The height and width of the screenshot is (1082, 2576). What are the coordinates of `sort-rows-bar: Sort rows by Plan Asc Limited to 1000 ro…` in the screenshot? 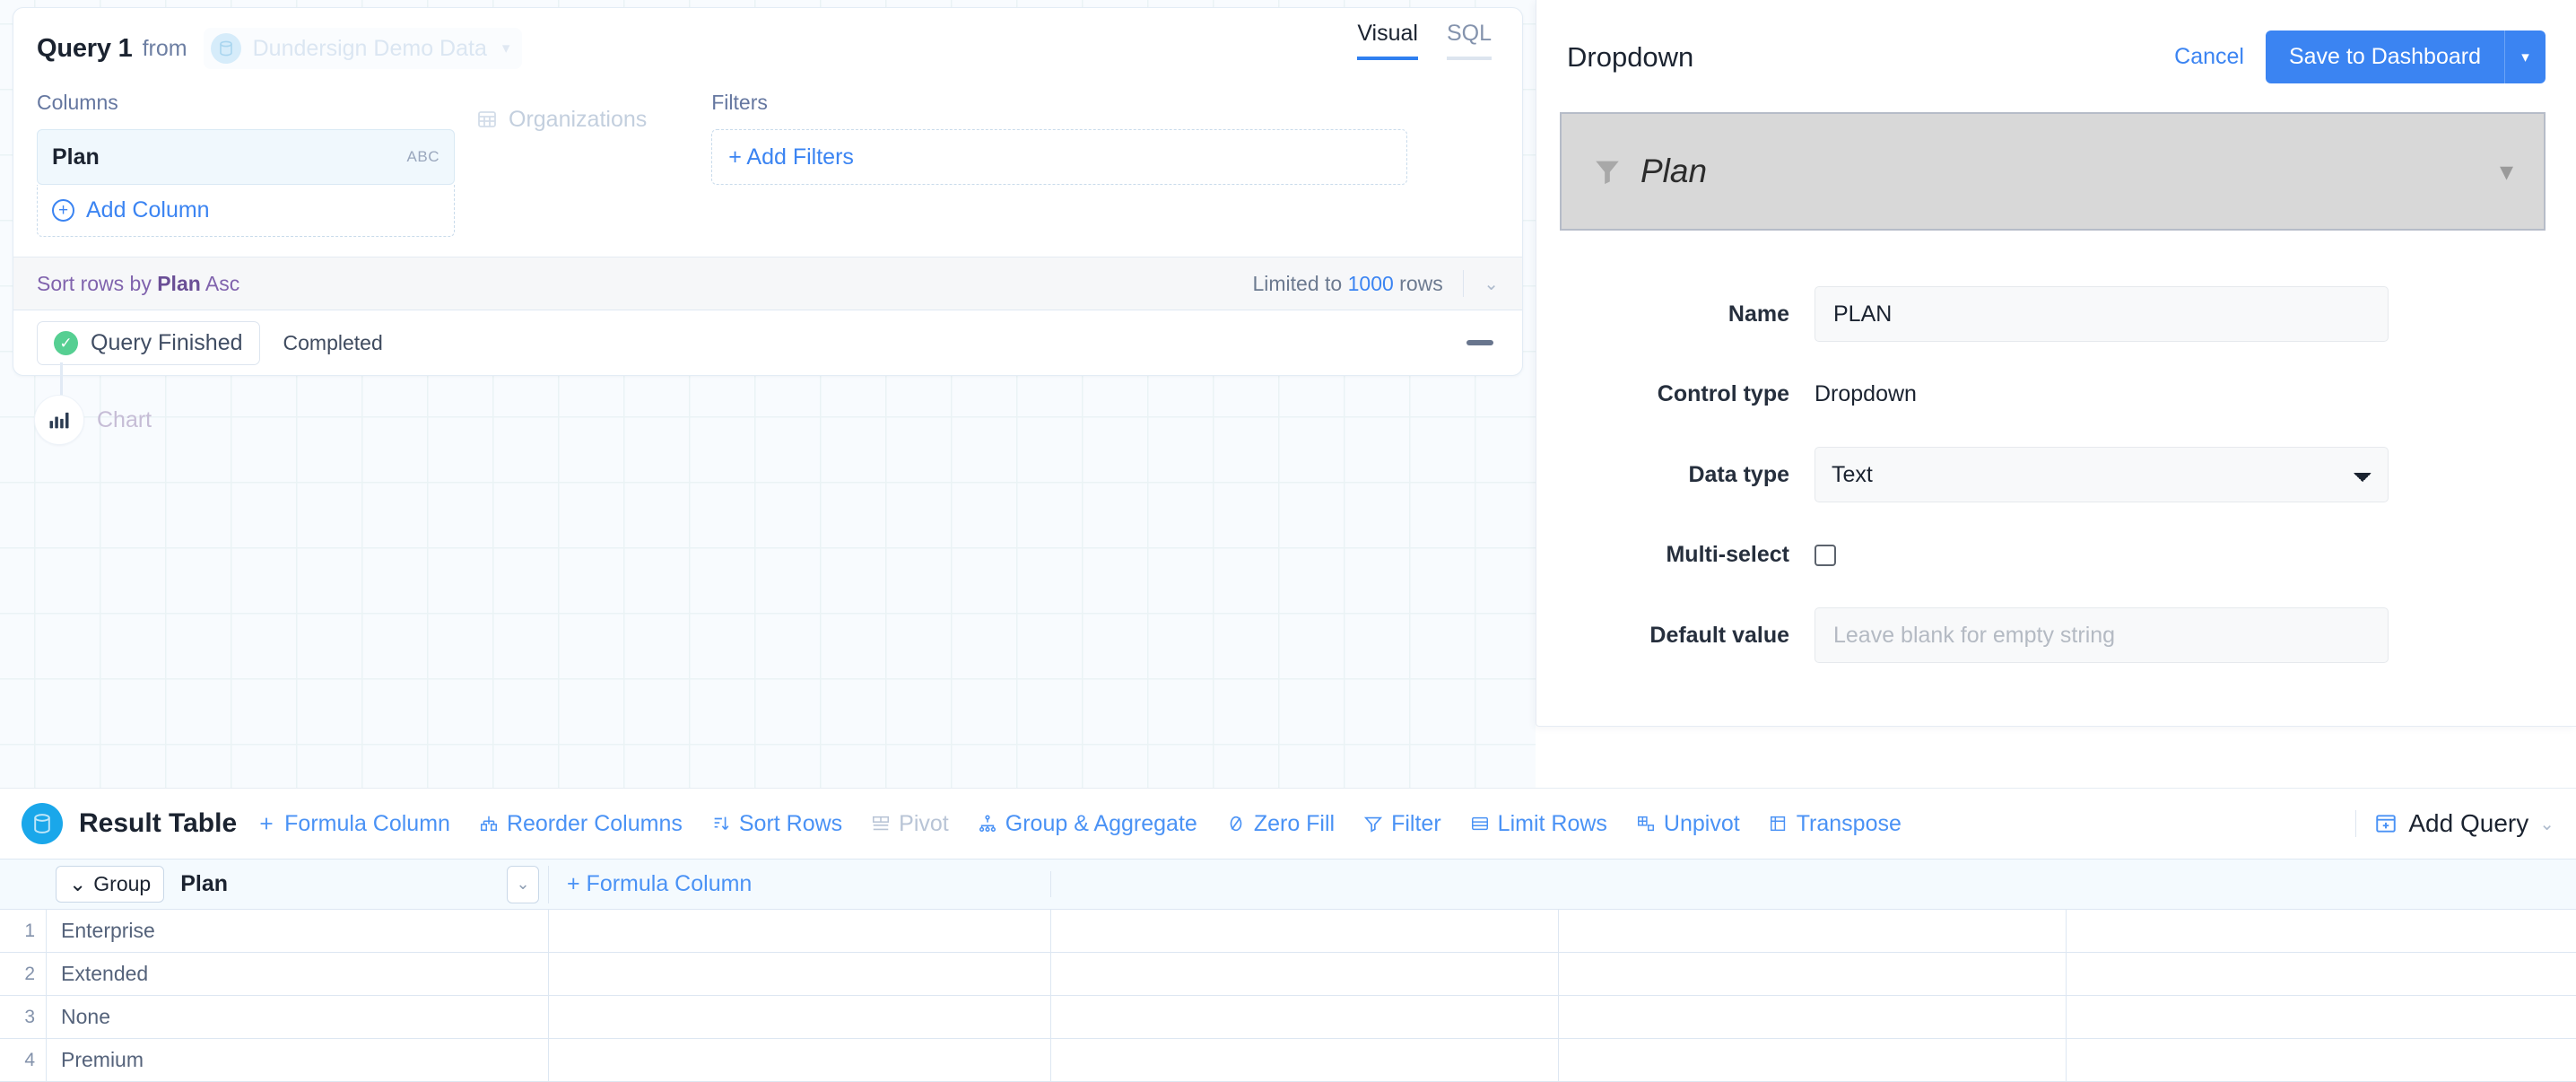 It's located at (767, 283).